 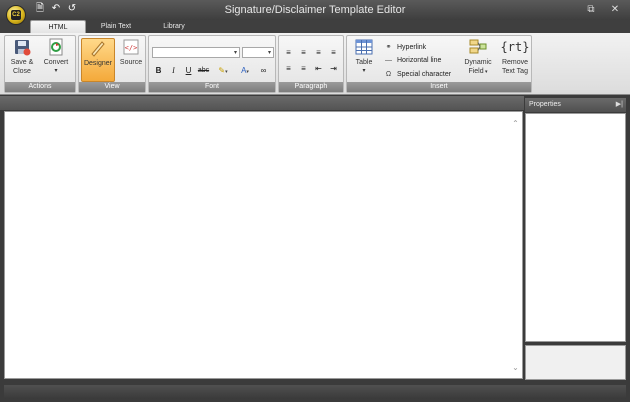 What do you see at coordinates (476, 71) in the screenshot?
I see `dynamic-field-label-2: Field` at bounding box center [476, 71].